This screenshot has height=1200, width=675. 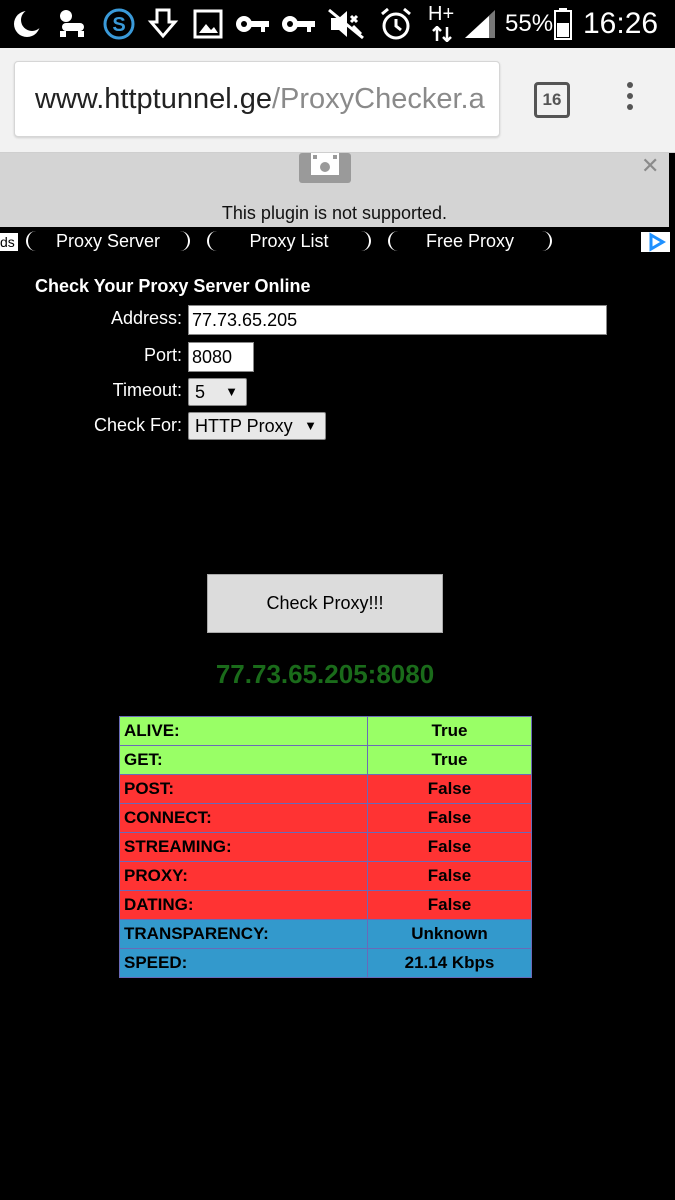 I want to click on url-path: /ProxyChecker.a, so click(x=378, y=99).